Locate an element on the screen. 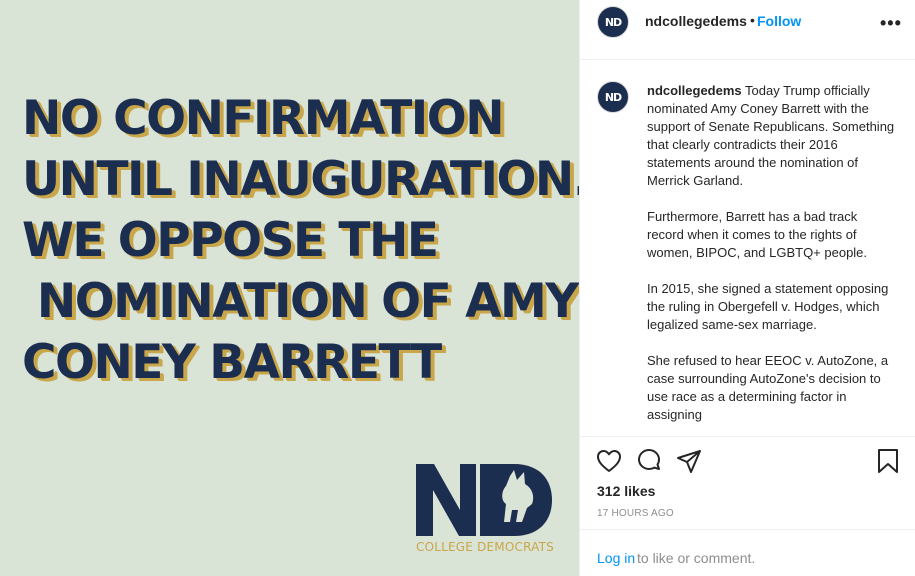  avatar: ND is located at coordinates (613, 22).